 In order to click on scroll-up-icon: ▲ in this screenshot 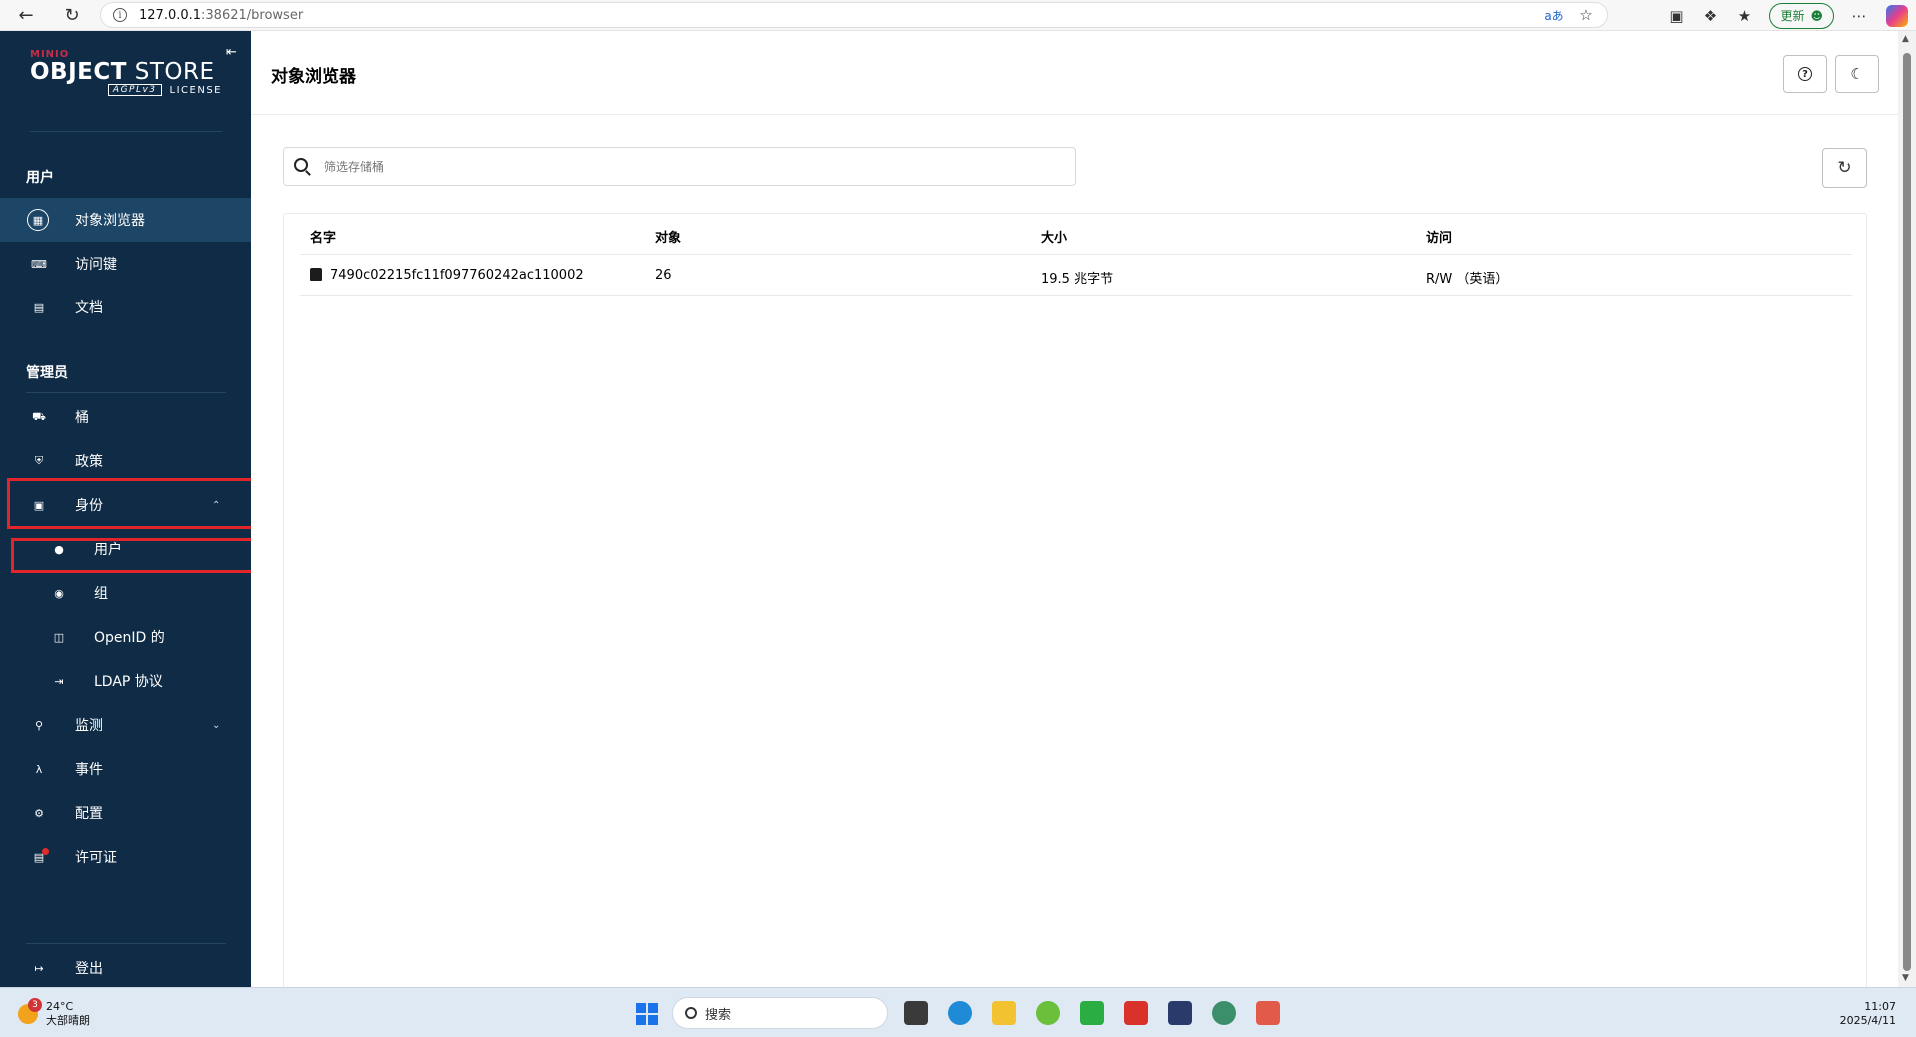, I will do `click(1905, 39)`.